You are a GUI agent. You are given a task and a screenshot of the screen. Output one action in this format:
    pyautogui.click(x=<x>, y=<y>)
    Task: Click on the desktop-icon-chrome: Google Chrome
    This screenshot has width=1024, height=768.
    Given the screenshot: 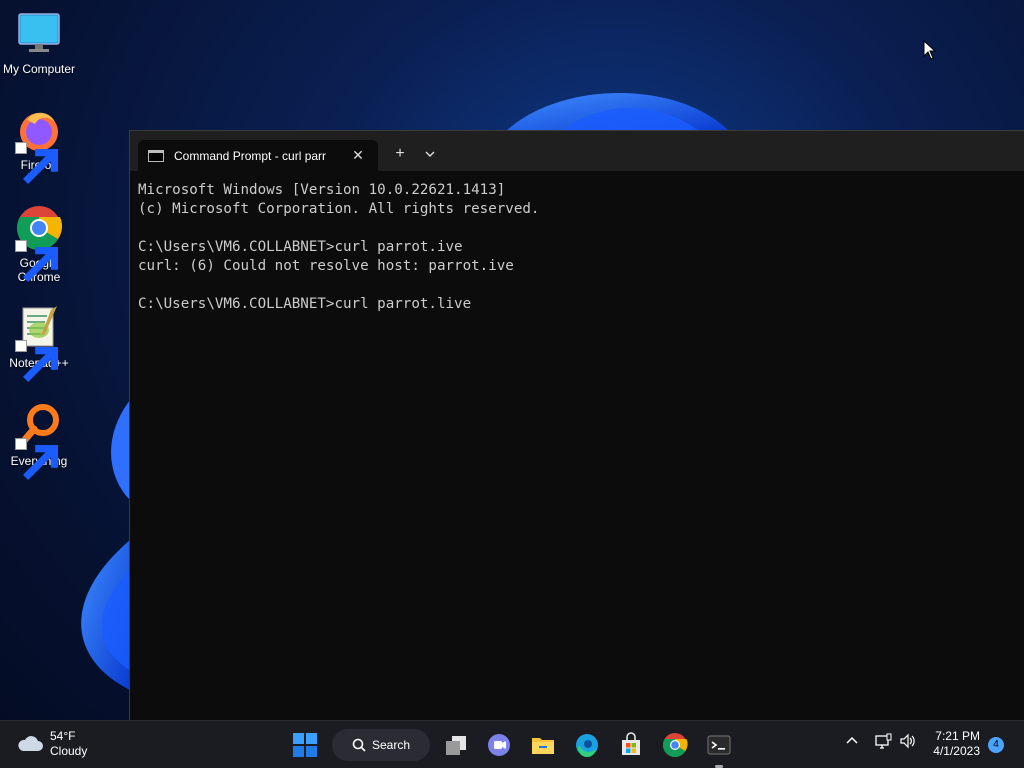 What is the action you would take?
    pyautogui.click(x=39, y=244)
    